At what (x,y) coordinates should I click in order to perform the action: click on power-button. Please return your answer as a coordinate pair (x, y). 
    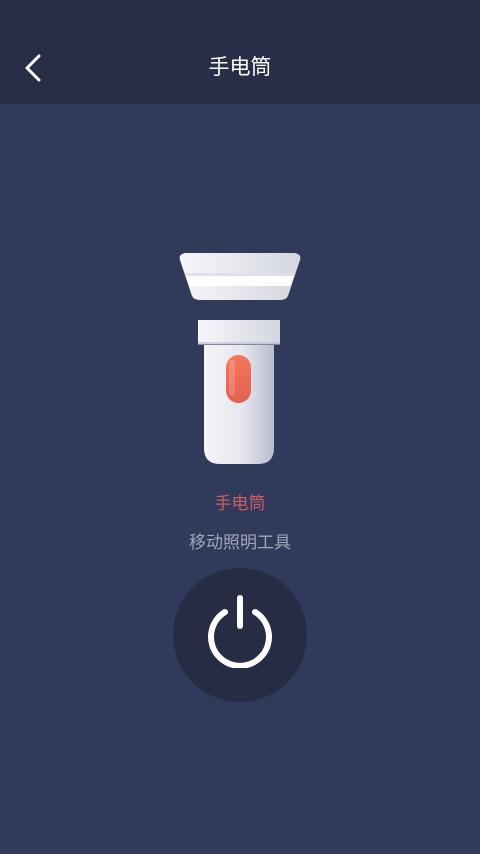
    Looking at the image, I should click on (240, 635).